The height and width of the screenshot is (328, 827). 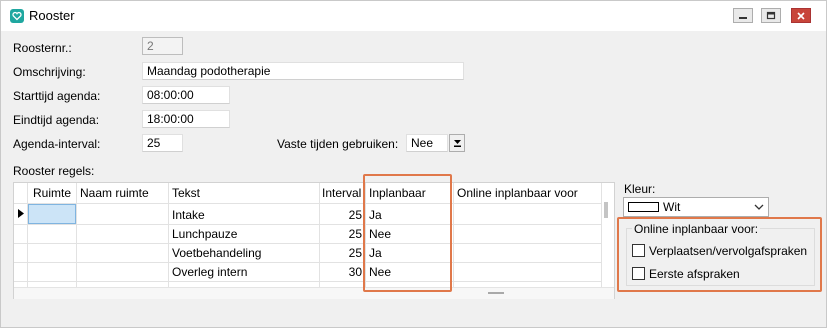 I want to click on column-header-interval: Interval, so click(x=341, y=193).